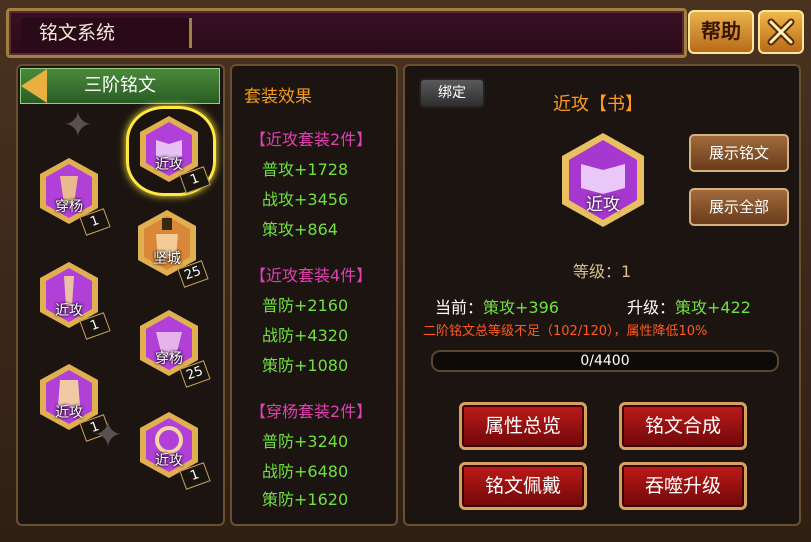 The image size is (811, 542). I want to click on set-line: 普防+2160, so click(305, 305).